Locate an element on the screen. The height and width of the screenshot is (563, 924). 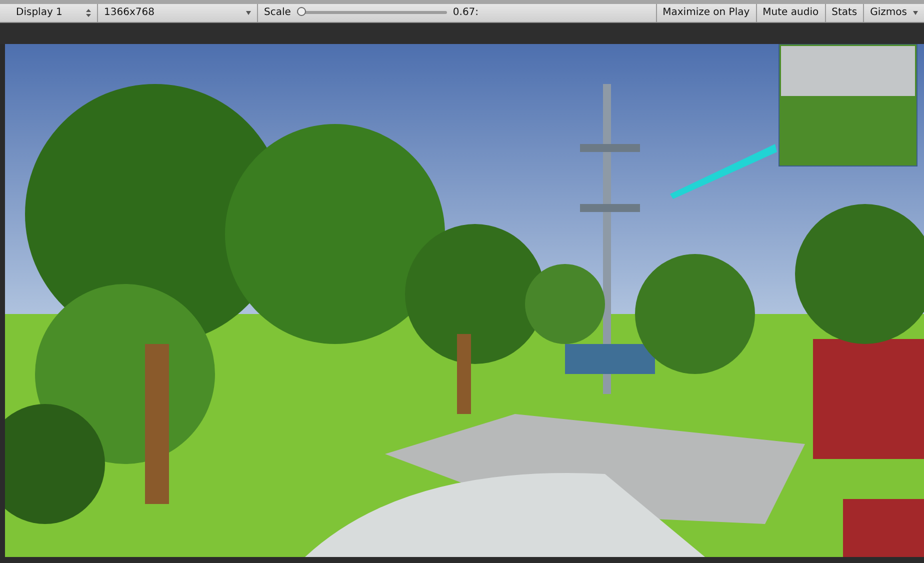
toolbar-toggle: Gizmos is located at coordinates (893, 13).